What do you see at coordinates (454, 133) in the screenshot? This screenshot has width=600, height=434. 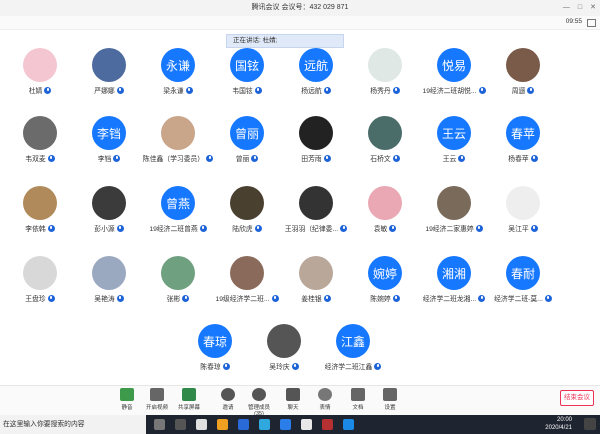 I see `avatar: 王云` at bounding box center [454, 133].